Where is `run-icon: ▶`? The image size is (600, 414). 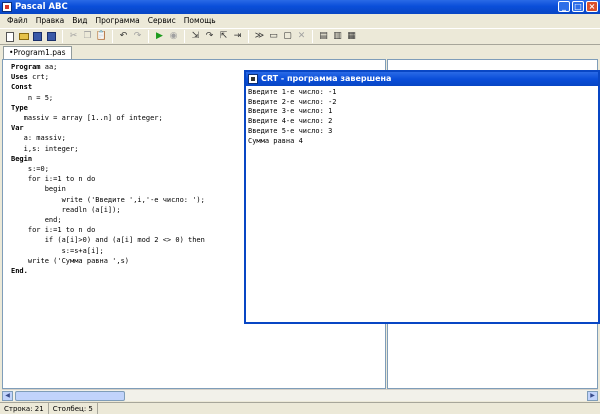
run-icon: ▶ is located at coordinates (159, 36).